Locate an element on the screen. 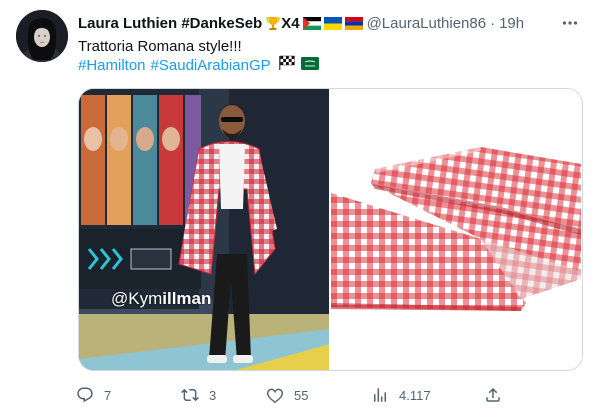 This screenshot has height=415, width=598. retweet-button: 3 is located at coordinates (198, 395).